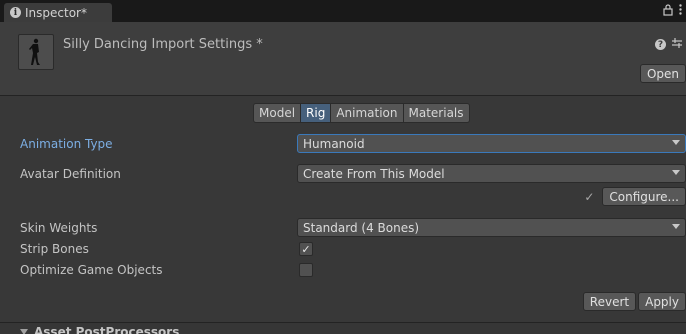 The height and width of the screenshot is (334, 686). Describe the element at coordinates (609, 301) in the screenshot. I see `revert-button: Revert` at that location.